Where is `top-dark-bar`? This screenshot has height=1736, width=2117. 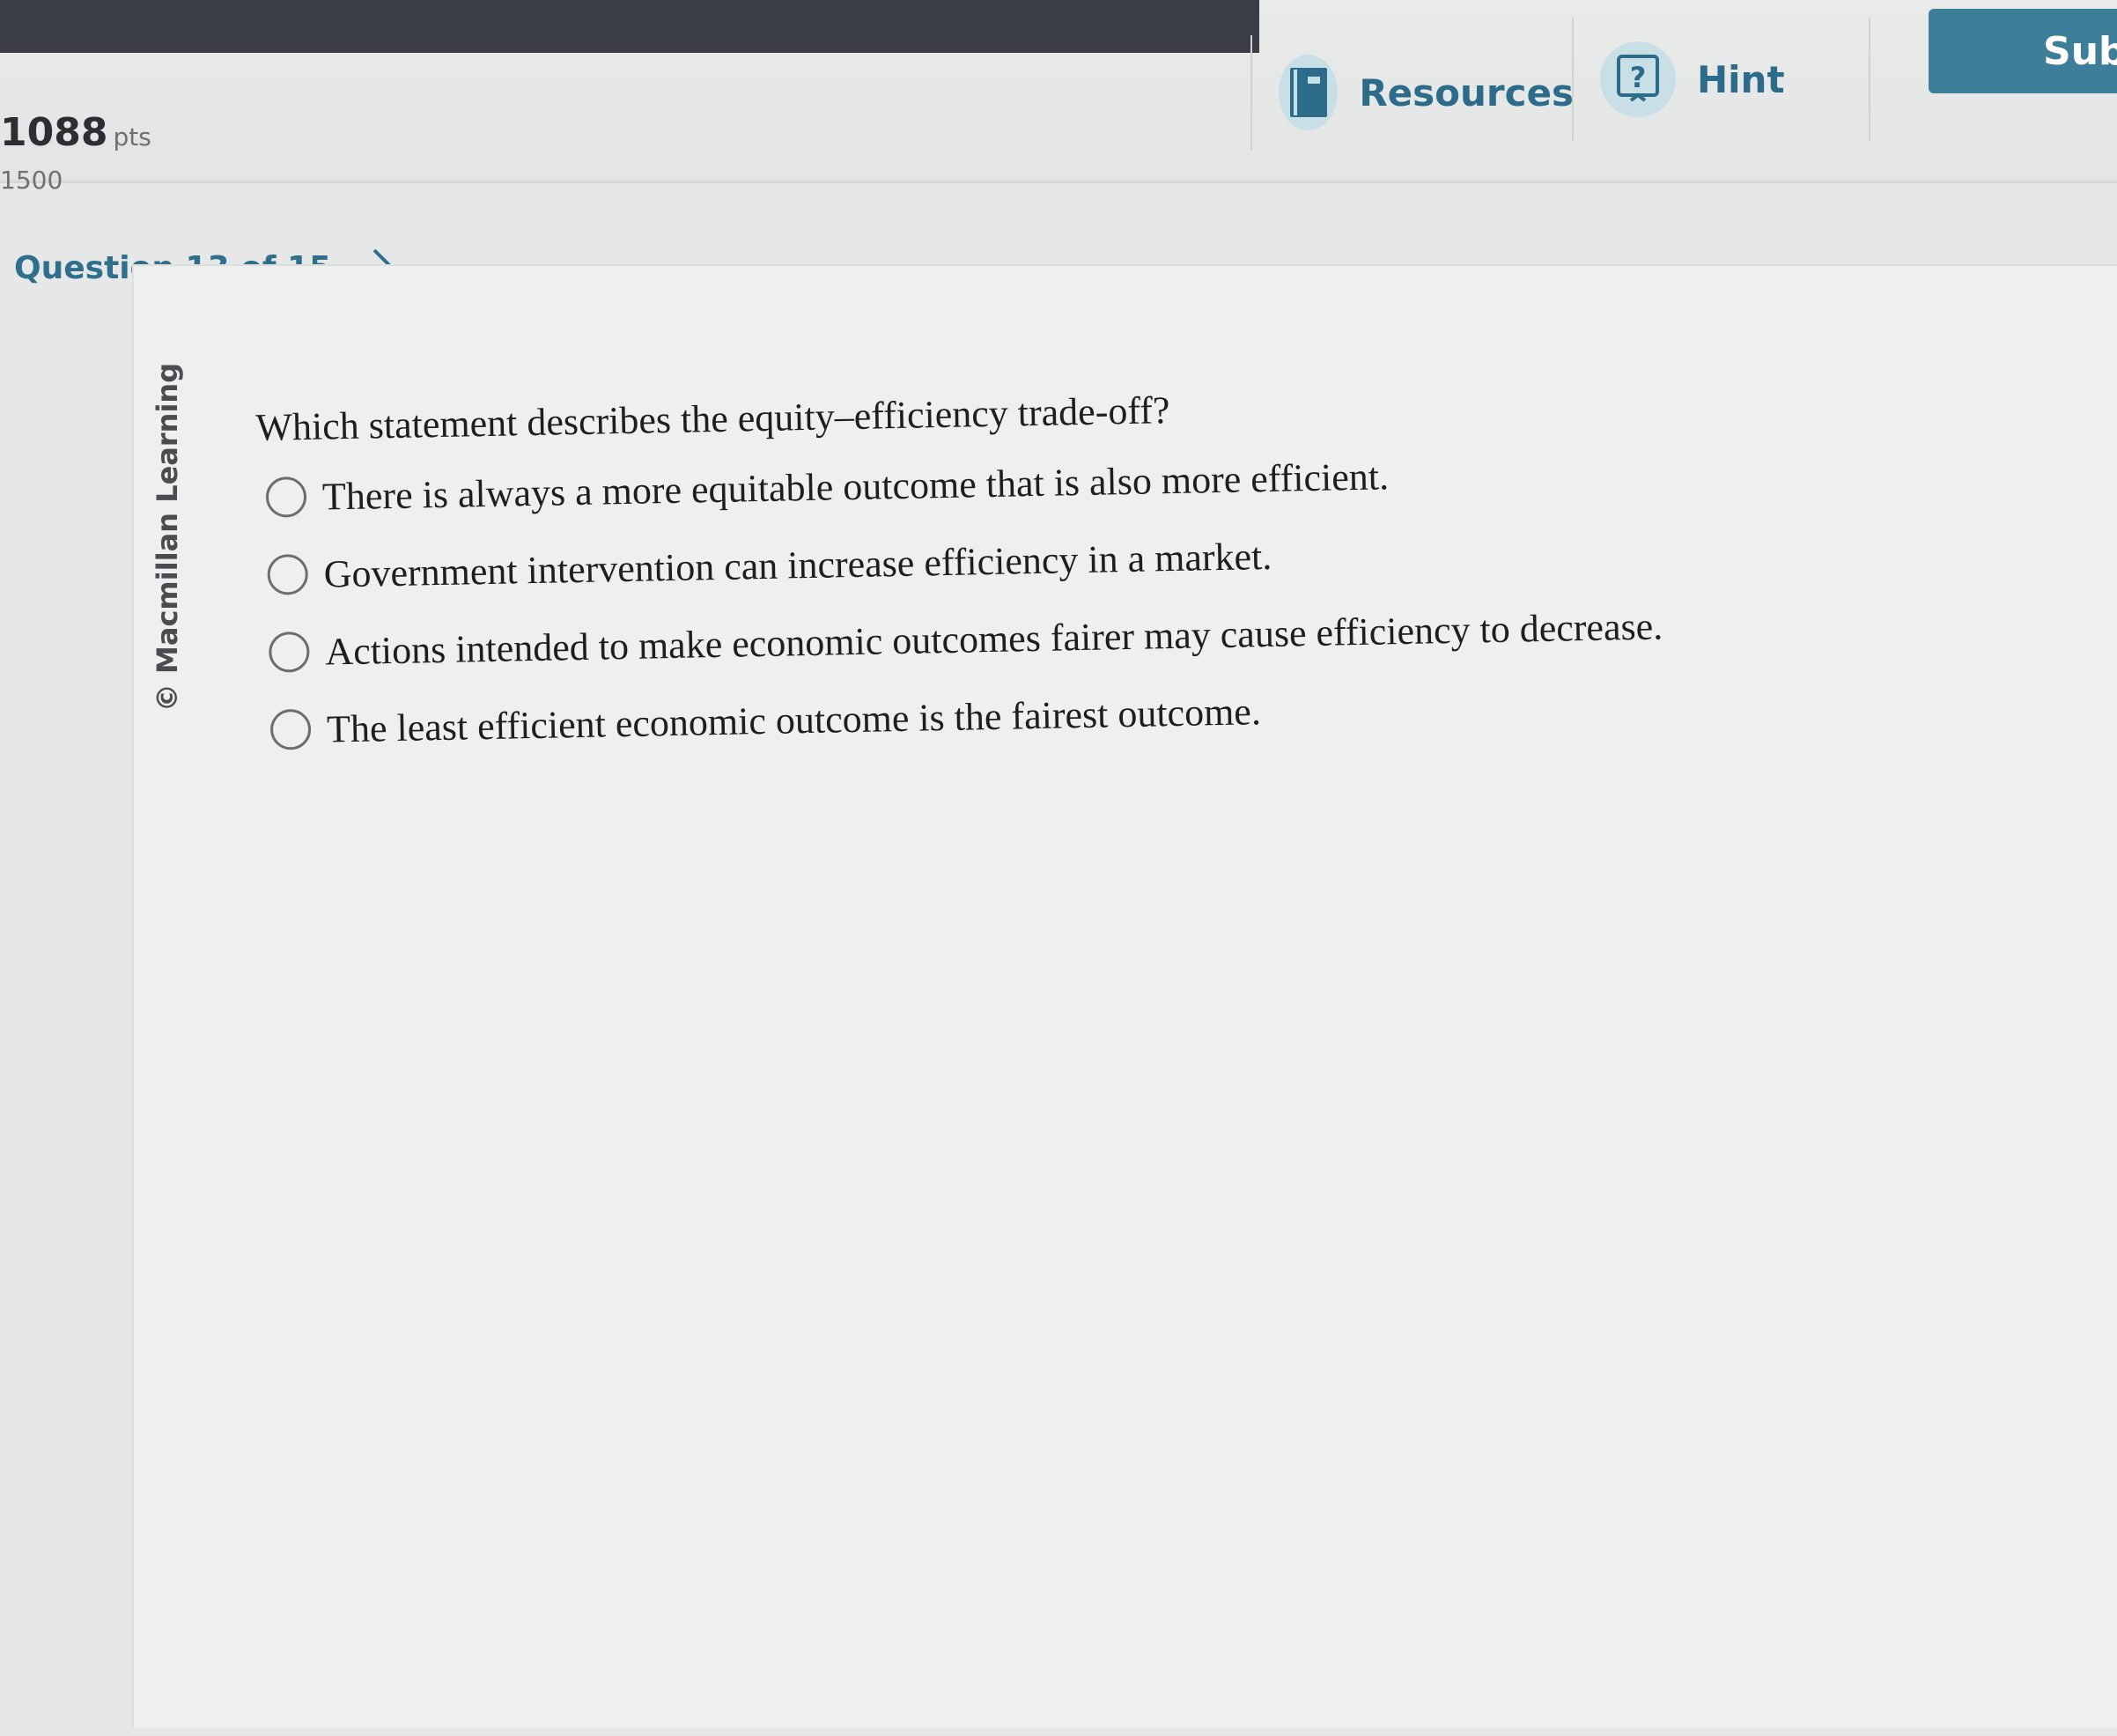
top-dark-bar is located at coordinates (629, 26).